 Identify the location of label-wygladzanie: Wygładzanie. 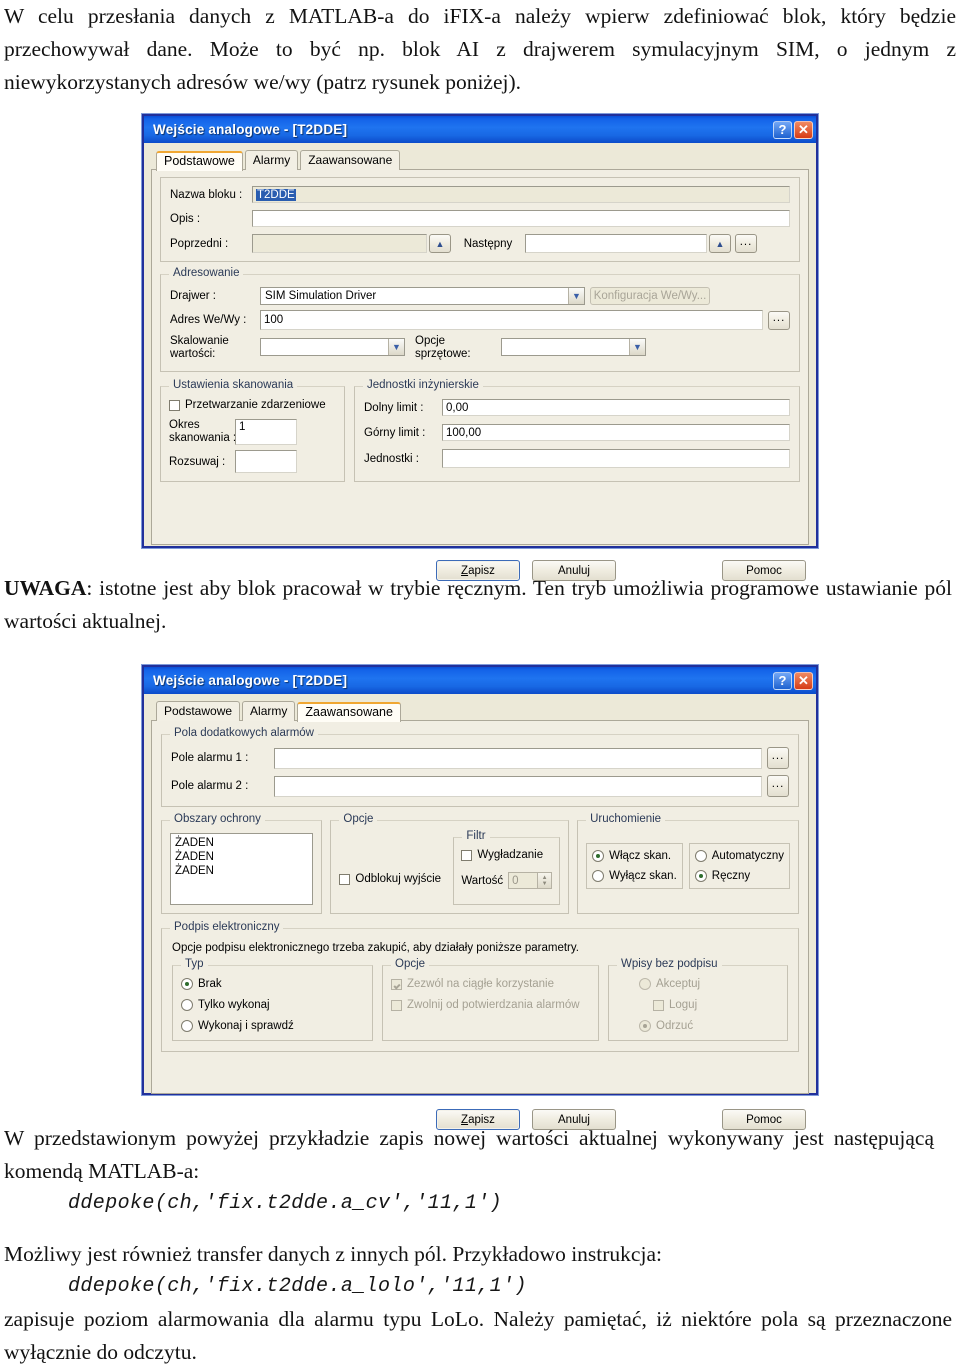
(510, 855).